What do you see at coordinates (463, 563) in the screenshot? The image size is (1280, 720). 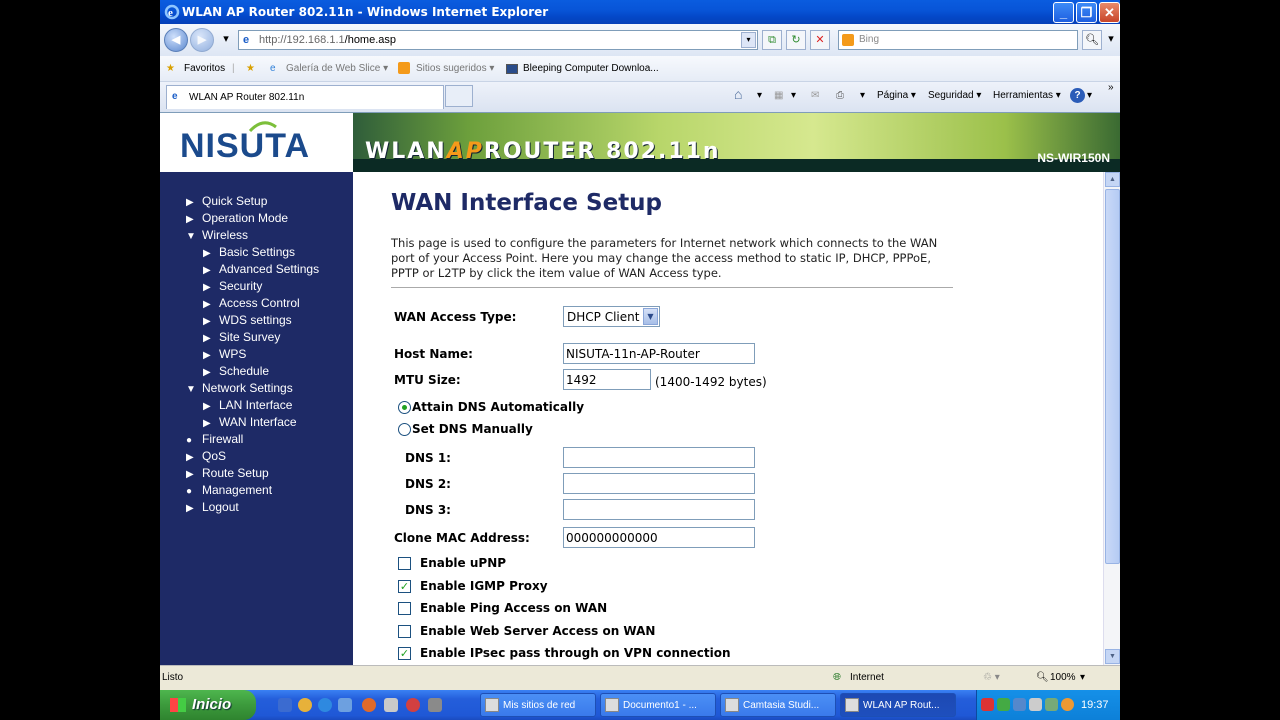 I see `enable-upnp-label: Enable uPNP` at bounding box center [463, 563].